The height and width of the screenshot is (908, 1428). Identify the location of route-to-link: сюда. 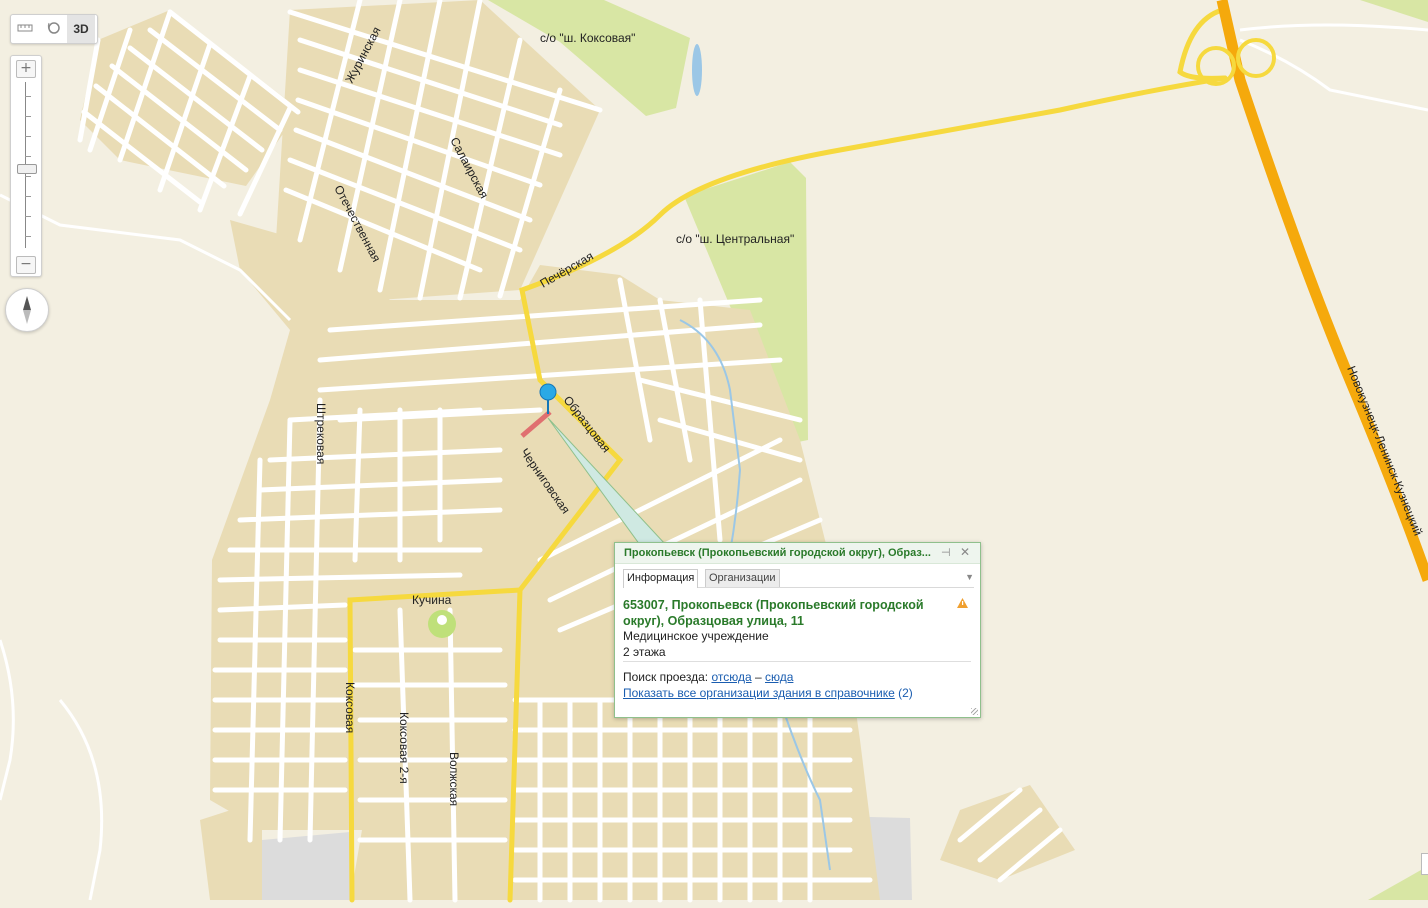
(779, 677).